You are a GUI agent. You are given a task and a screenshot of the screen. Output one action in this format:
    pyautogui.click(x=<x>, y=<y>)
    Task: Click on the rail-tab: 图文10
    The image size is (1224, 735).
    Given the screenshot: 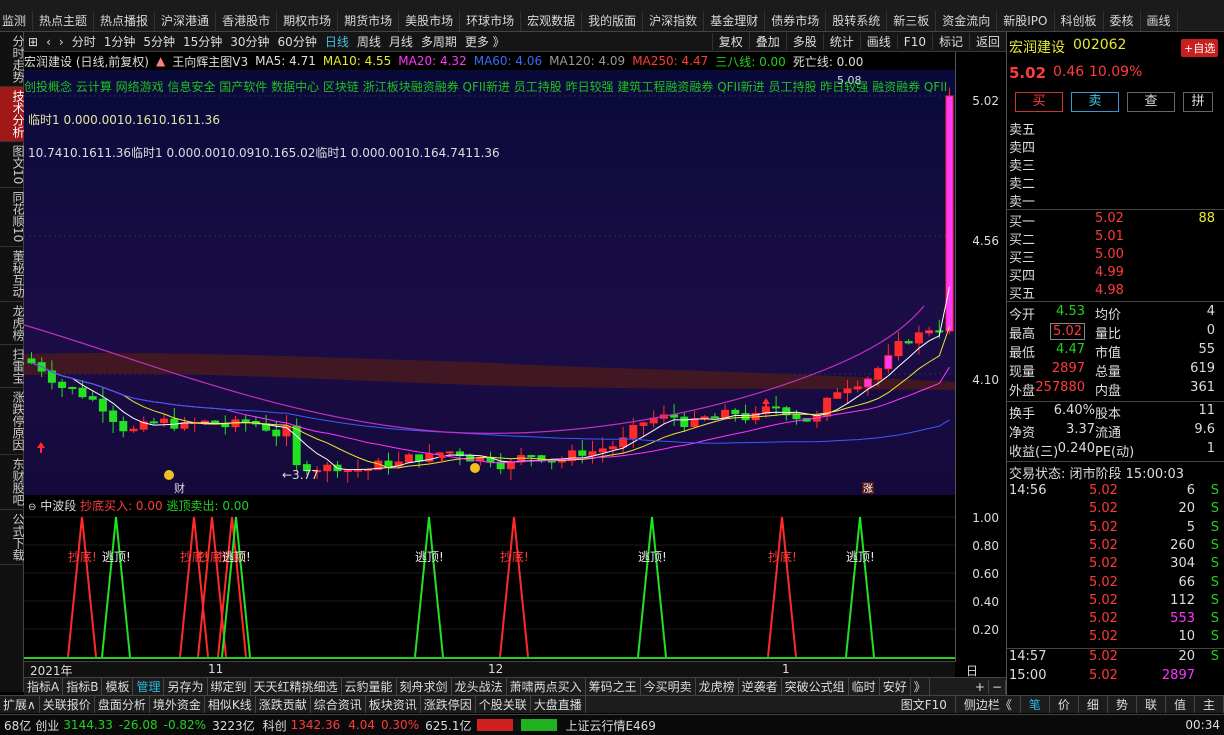 What is the action you would take?
    pyautogui.click(x=12, y=165)
    